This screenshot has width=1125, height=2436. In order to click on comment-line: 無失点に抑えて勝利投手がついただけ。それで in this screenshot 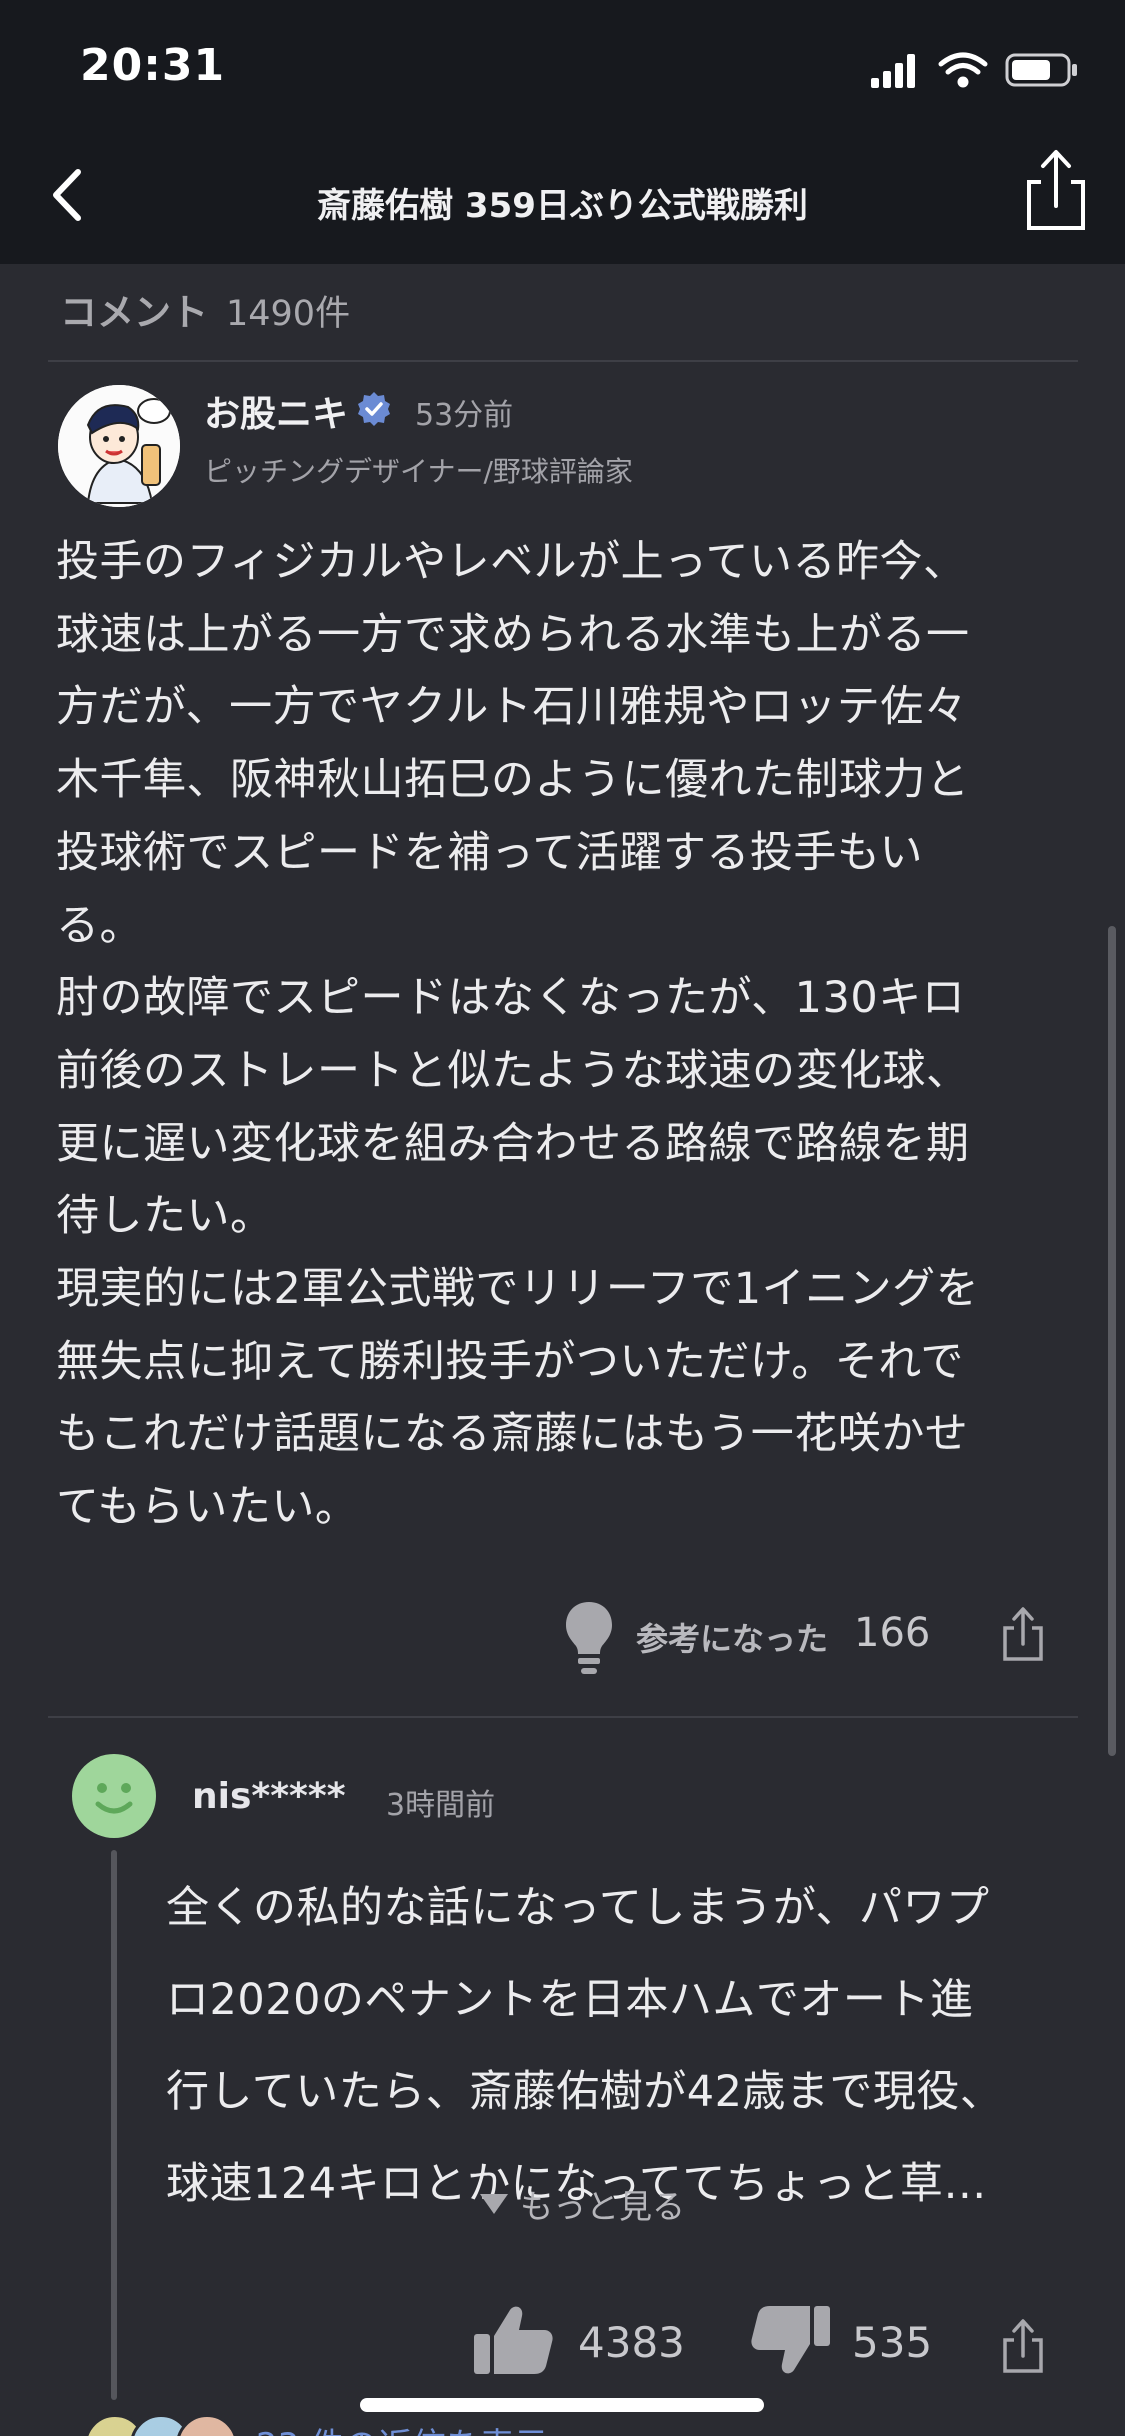, I will do `click(510, 1361)`.